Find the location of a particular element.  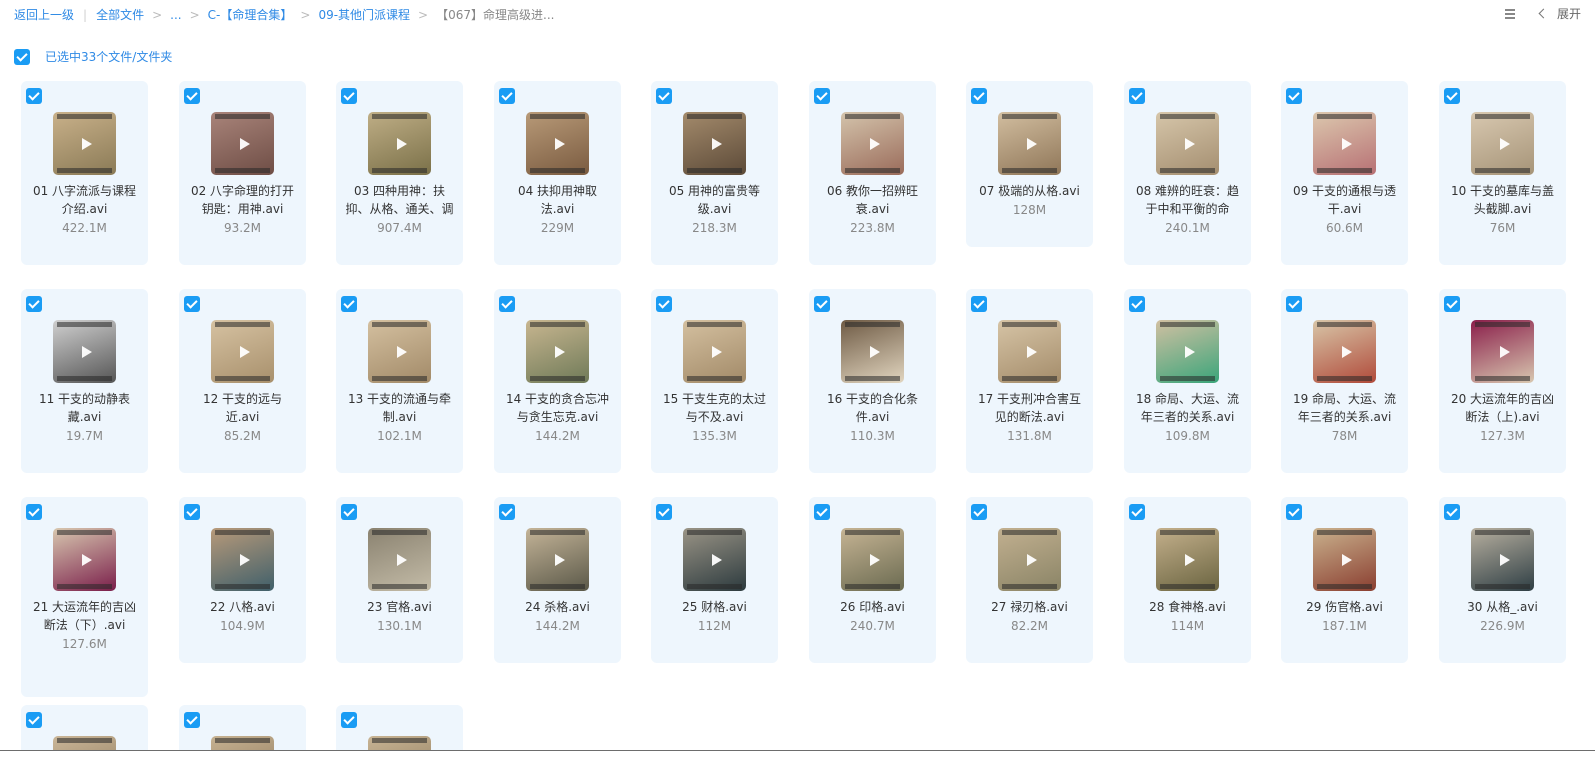

file-name: 23 官格.avi is located at coordinates (399, 607).